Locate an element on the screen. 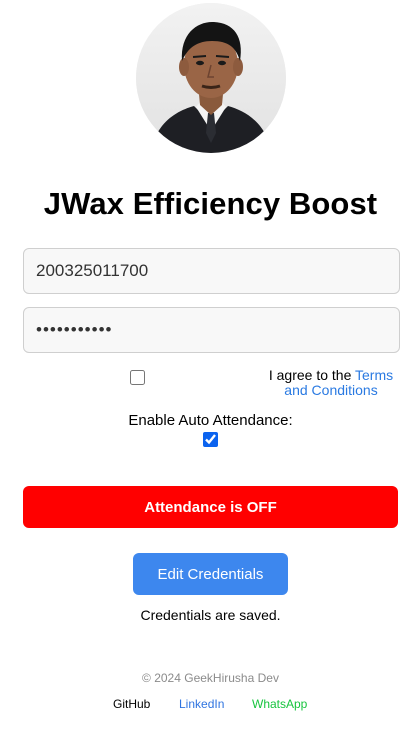  avatar is located at coordinates (211, 78).